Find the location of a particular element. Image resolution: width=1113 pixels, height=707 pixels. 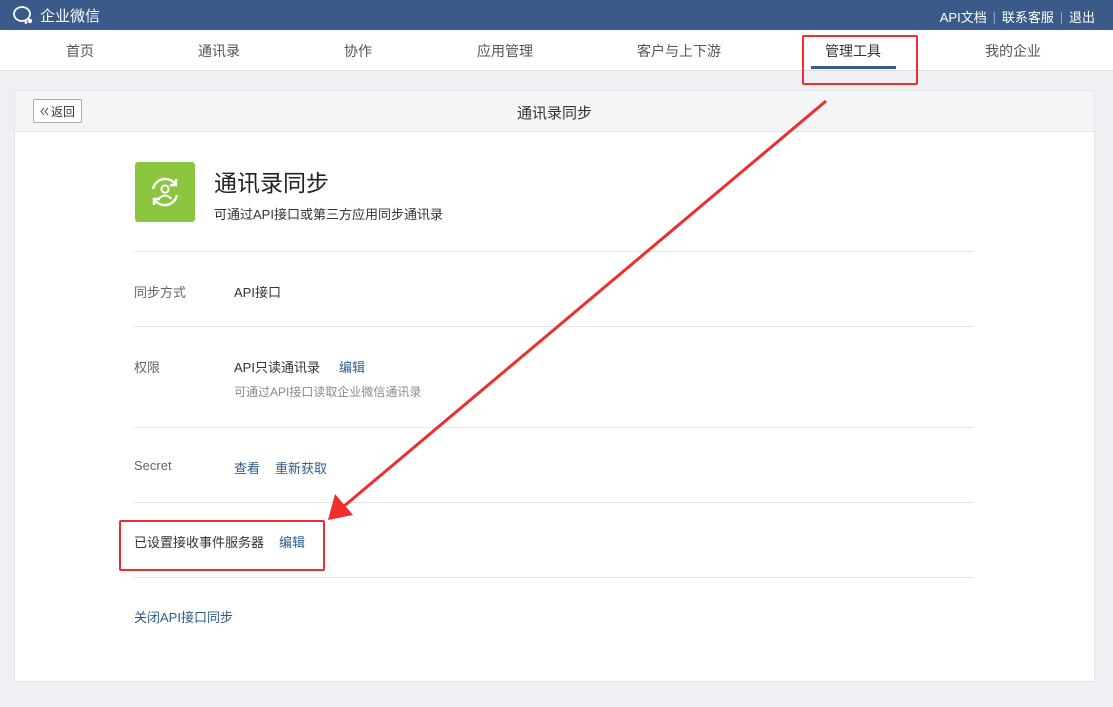

top-links: API文档 | 联系客服 | 退出 is located at coordinates (1017, 16).